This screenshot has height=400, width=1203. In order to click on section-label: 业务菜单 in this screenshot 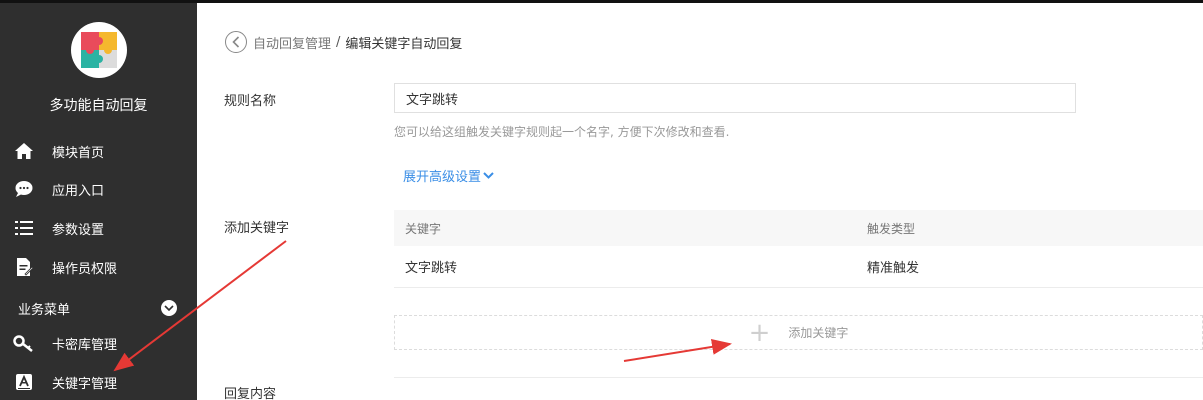, I will do `click(44, 310)`.